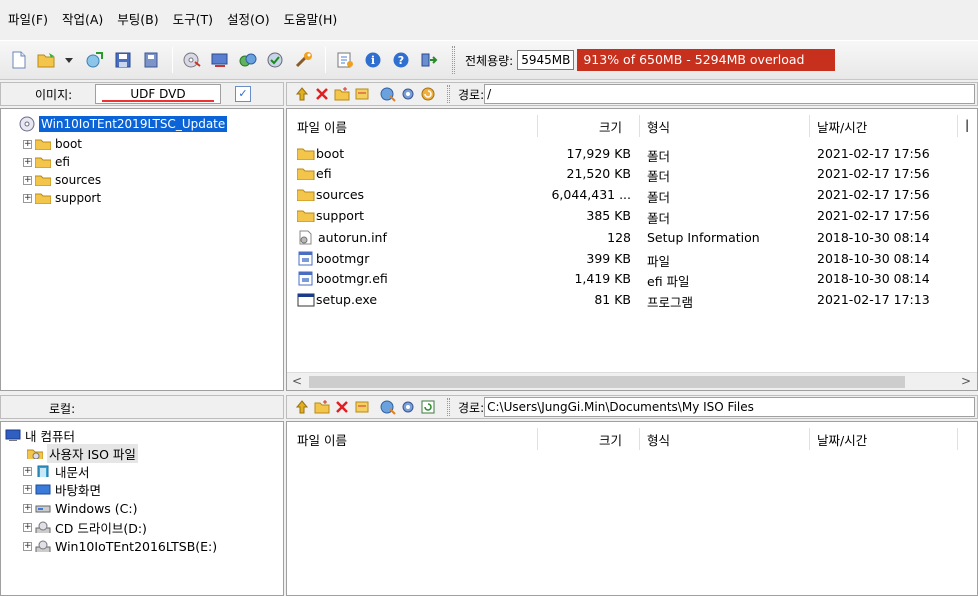  What do you see at coordinates (429, 60) in the screenshot?
I see `exit-icon` at bounding box center [429, 60].